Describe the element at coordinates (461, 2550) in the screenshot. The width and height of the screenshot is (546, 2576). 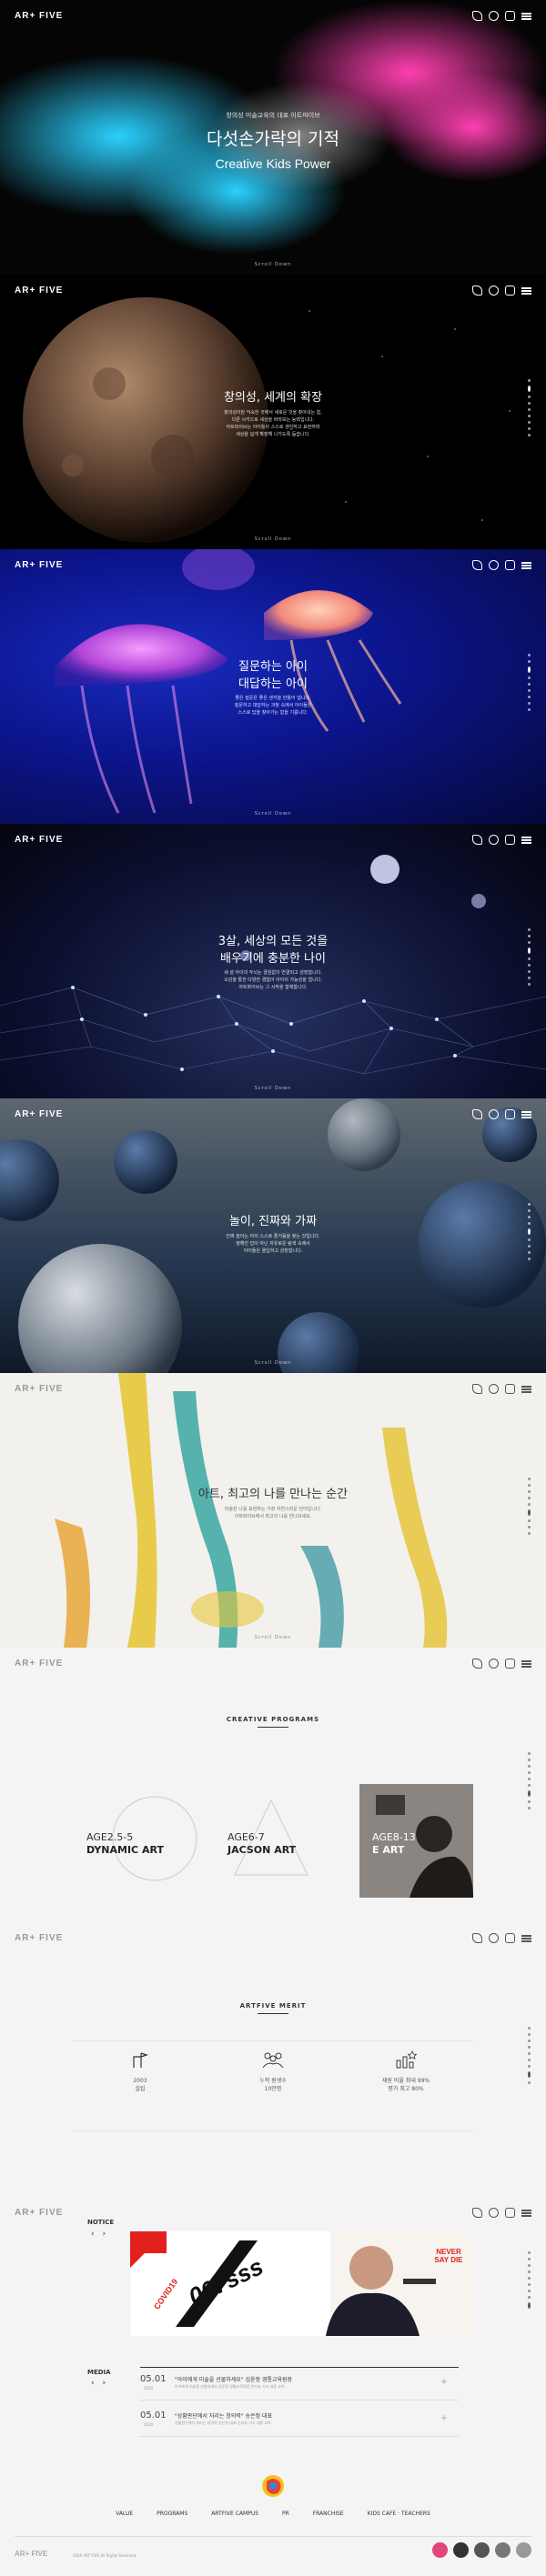
I see `youtube-icon` at that location.